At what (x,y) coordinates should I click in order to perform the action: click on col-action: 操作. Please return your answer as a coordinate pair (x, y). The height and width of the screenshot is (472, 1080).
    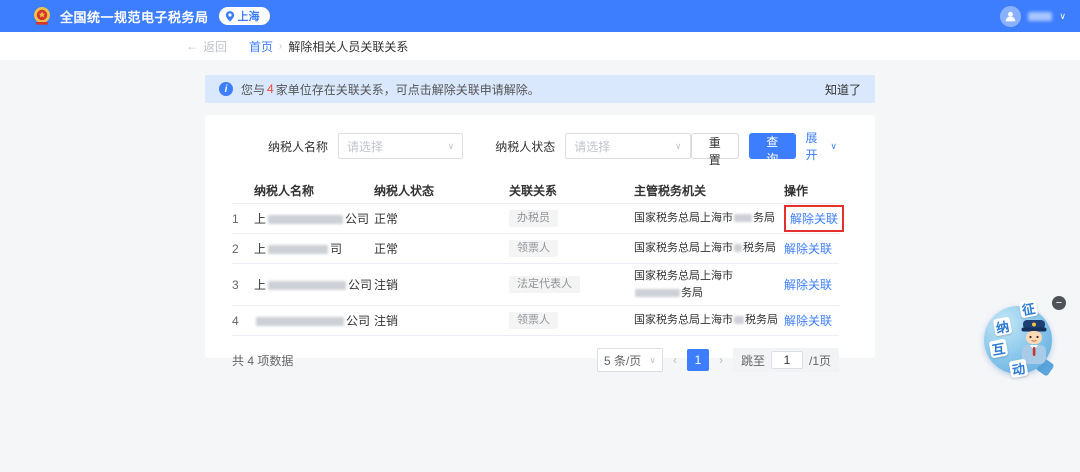
    Looking at the image, I should click on (796, 190).